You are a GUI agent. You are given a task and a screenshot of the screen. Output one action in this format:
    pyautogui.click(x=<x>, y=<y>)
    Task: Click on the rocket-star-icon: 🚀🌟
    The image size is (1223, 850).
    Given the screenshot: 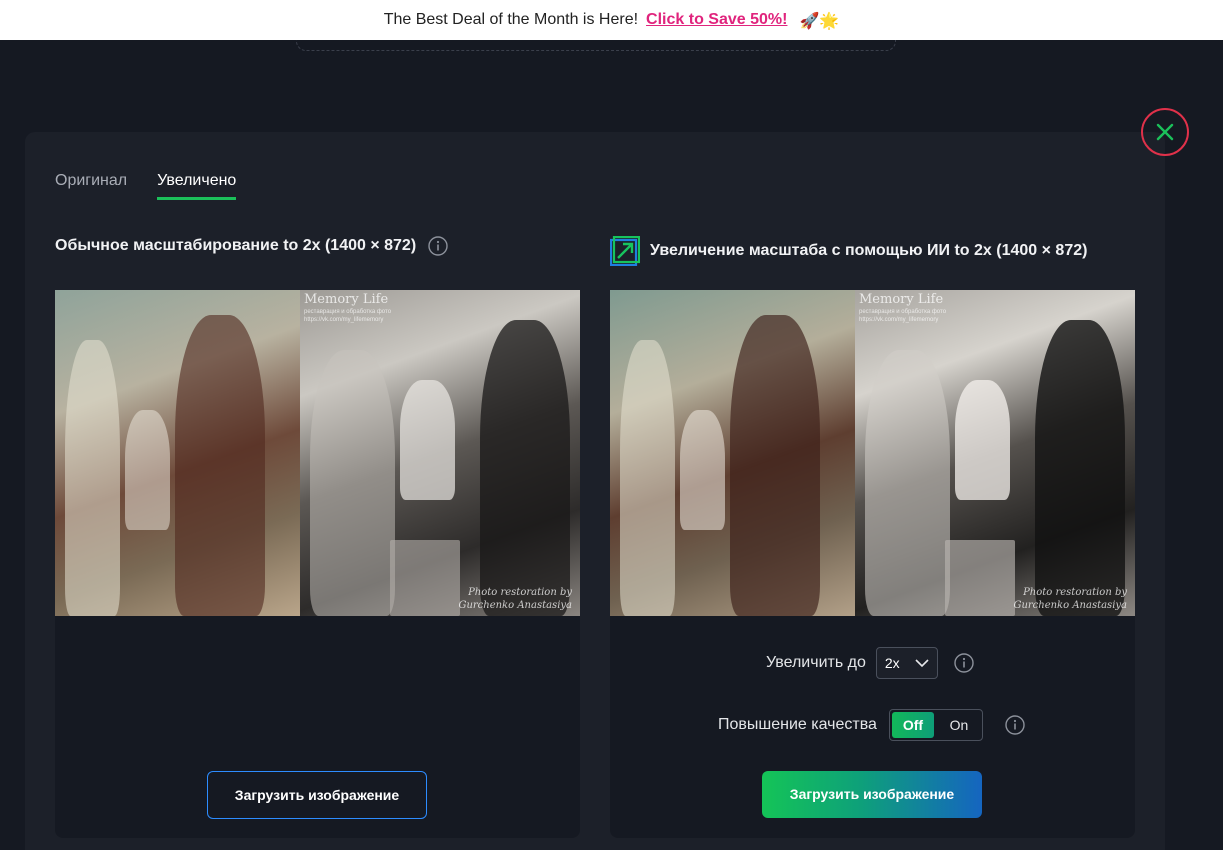 What is the action you would take?
    pyautogui.click(x=819, y=20)
    